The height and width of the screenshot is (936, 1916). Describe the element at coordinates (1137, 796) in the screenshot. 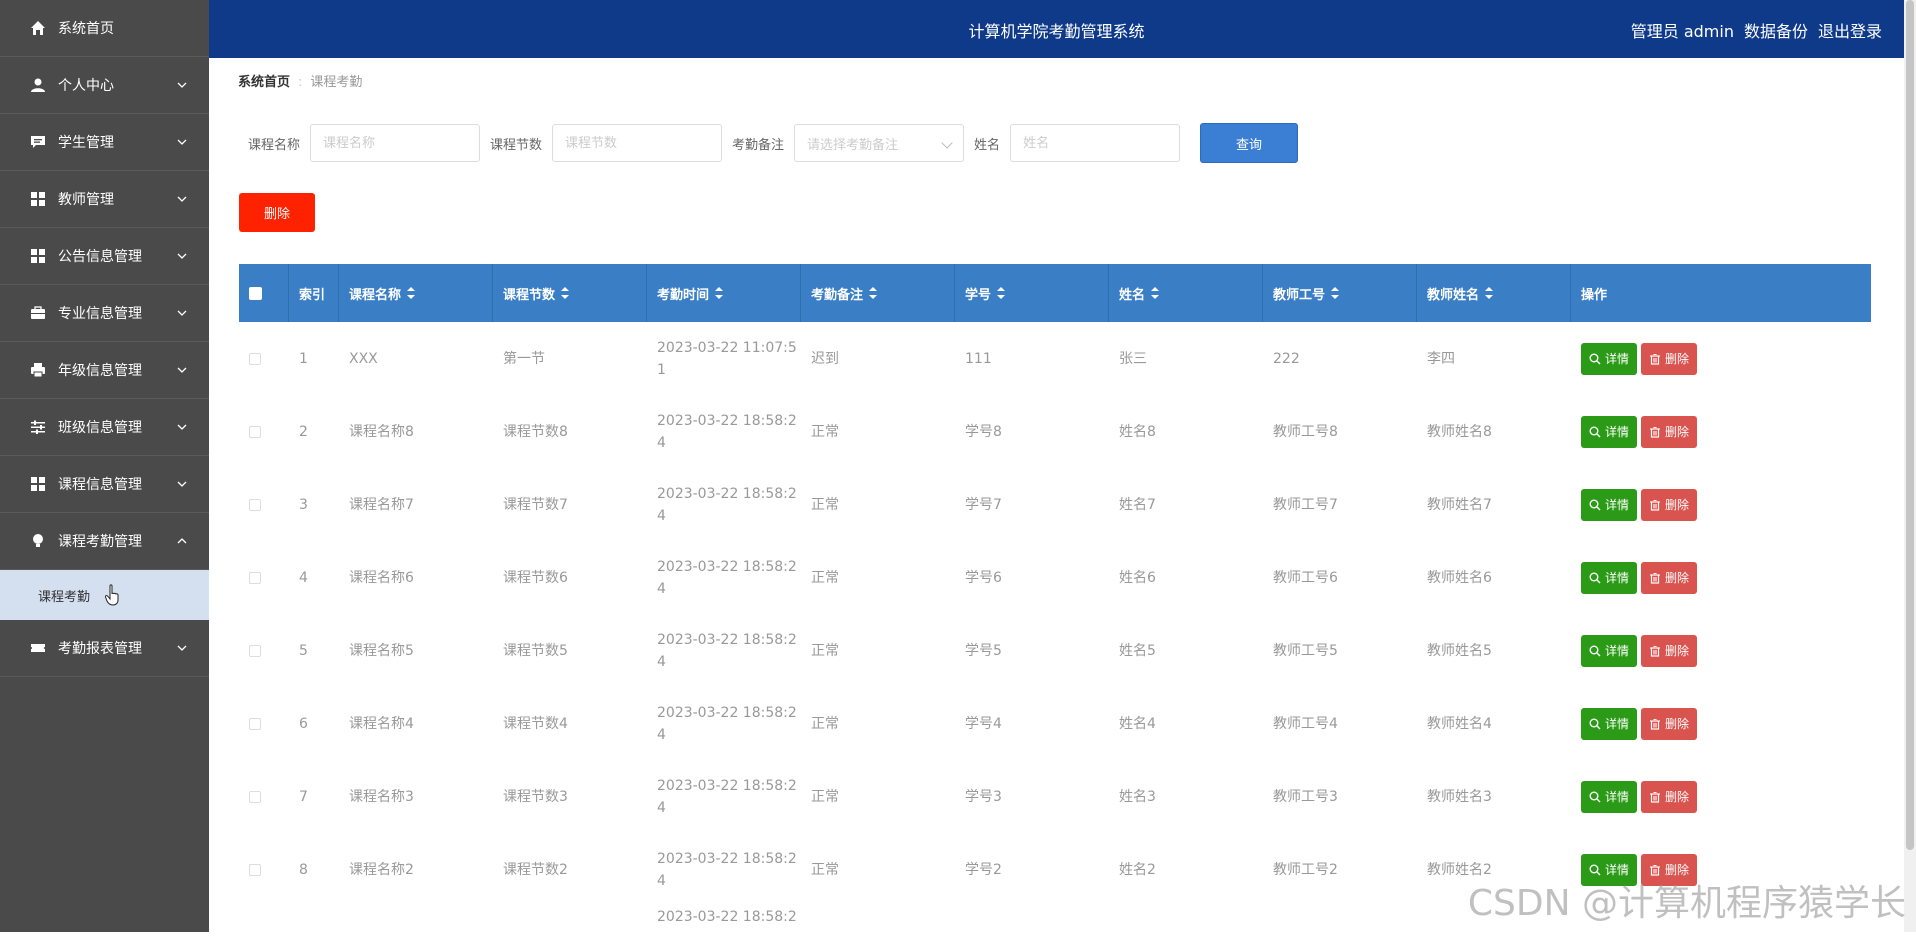

I see `row-name: 姓名3` at that location.